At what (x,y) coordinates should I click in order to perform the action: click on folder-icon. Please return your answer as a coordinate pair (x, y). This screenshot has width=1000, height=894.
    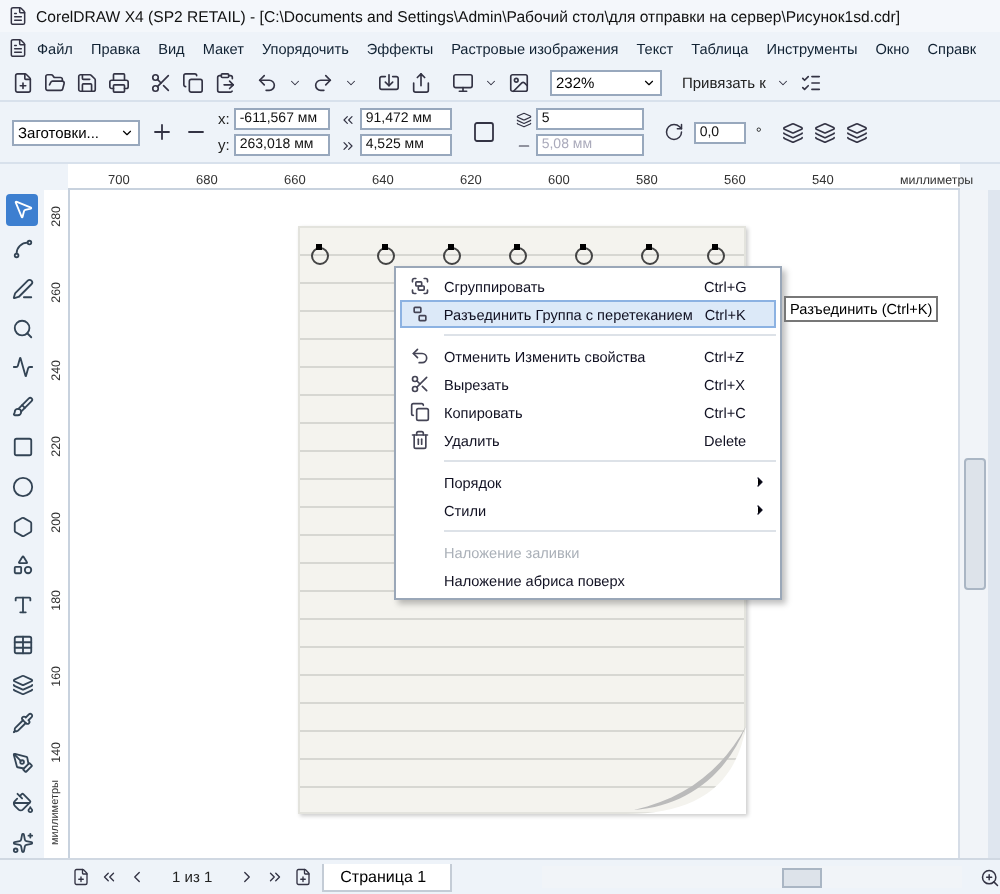
    Looking at the image, I should click on (55, 82).